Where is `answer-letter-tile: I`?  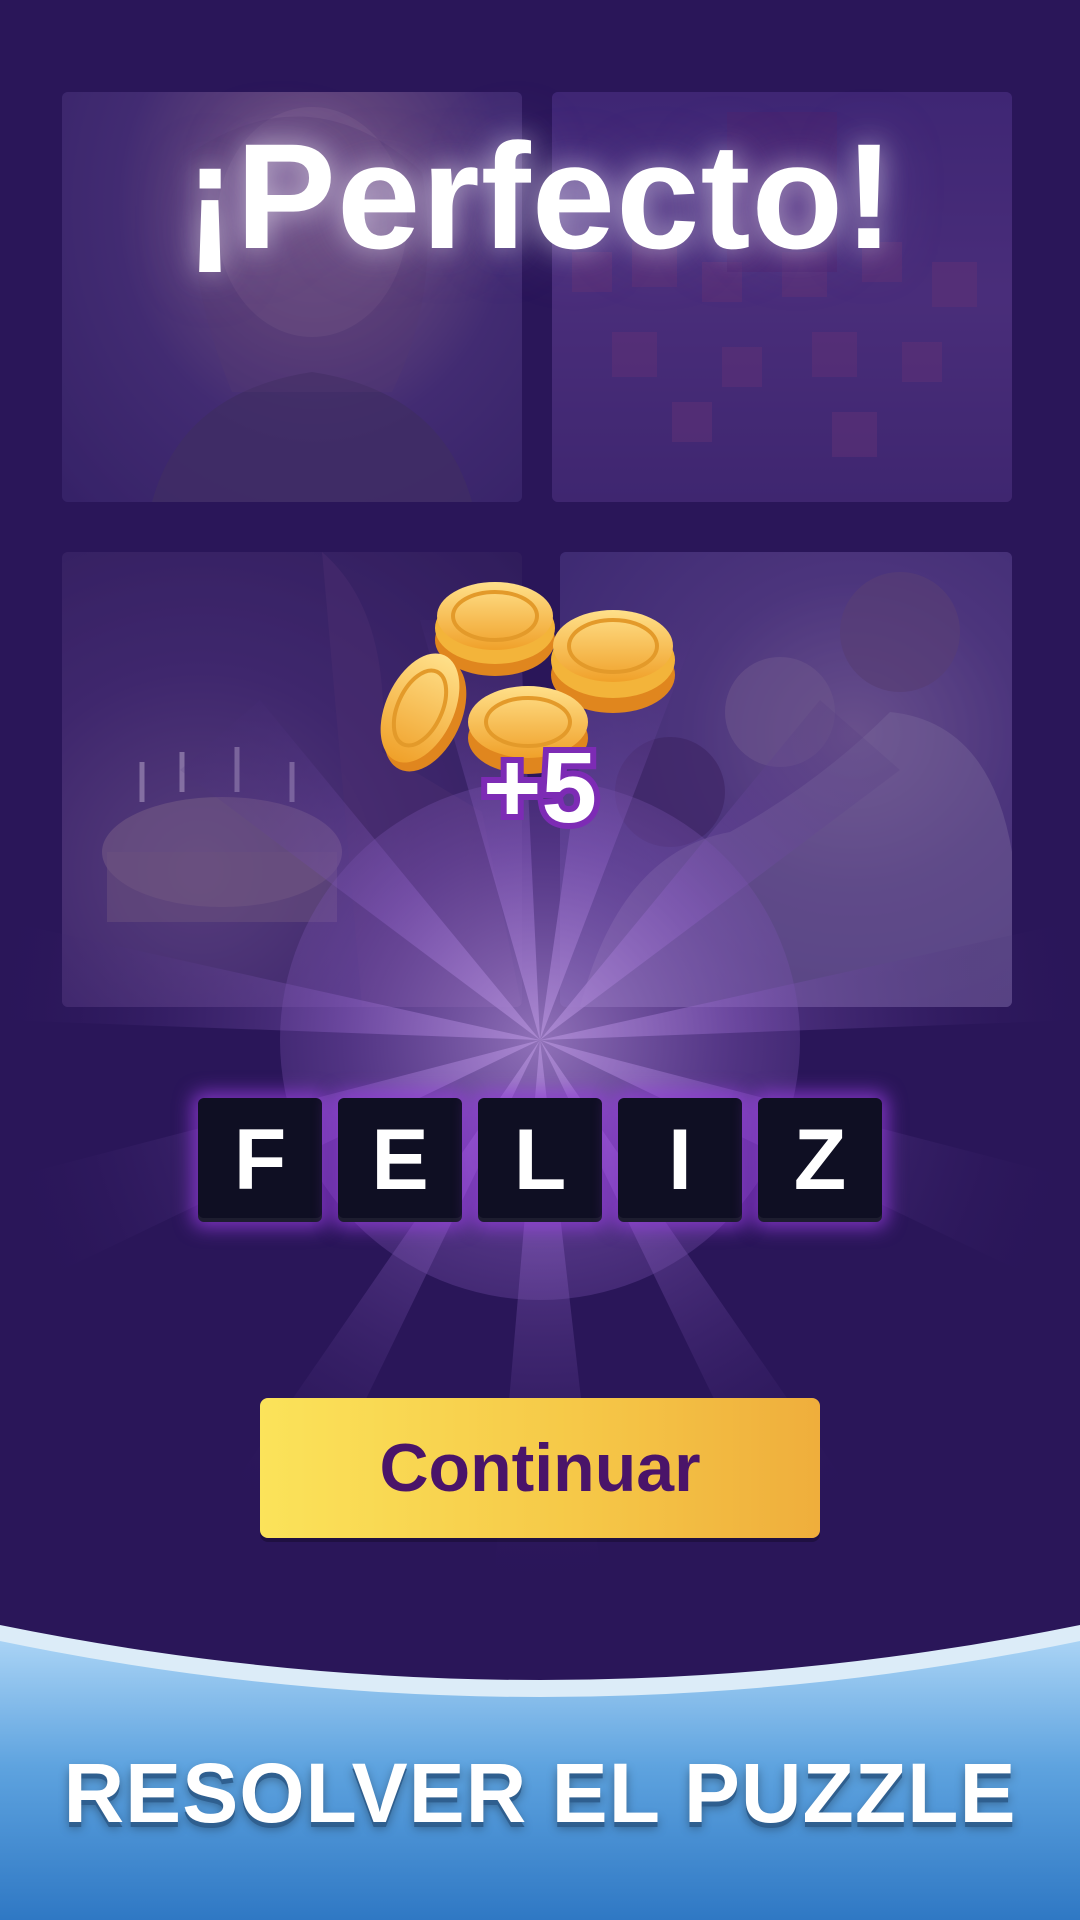
answer-letter-tile: I is located at coordinates (680, 1160).